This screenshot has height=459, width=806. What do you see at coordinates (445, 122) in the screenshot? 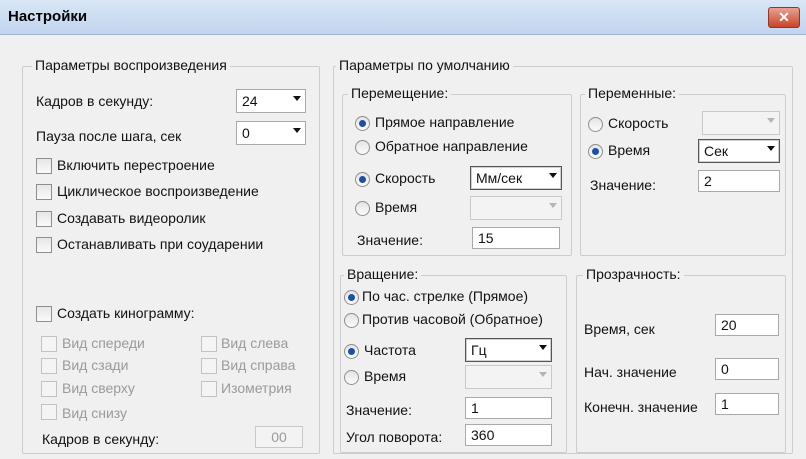
I see `forward-label: Прямое направление` at bounding box center [445, 122].